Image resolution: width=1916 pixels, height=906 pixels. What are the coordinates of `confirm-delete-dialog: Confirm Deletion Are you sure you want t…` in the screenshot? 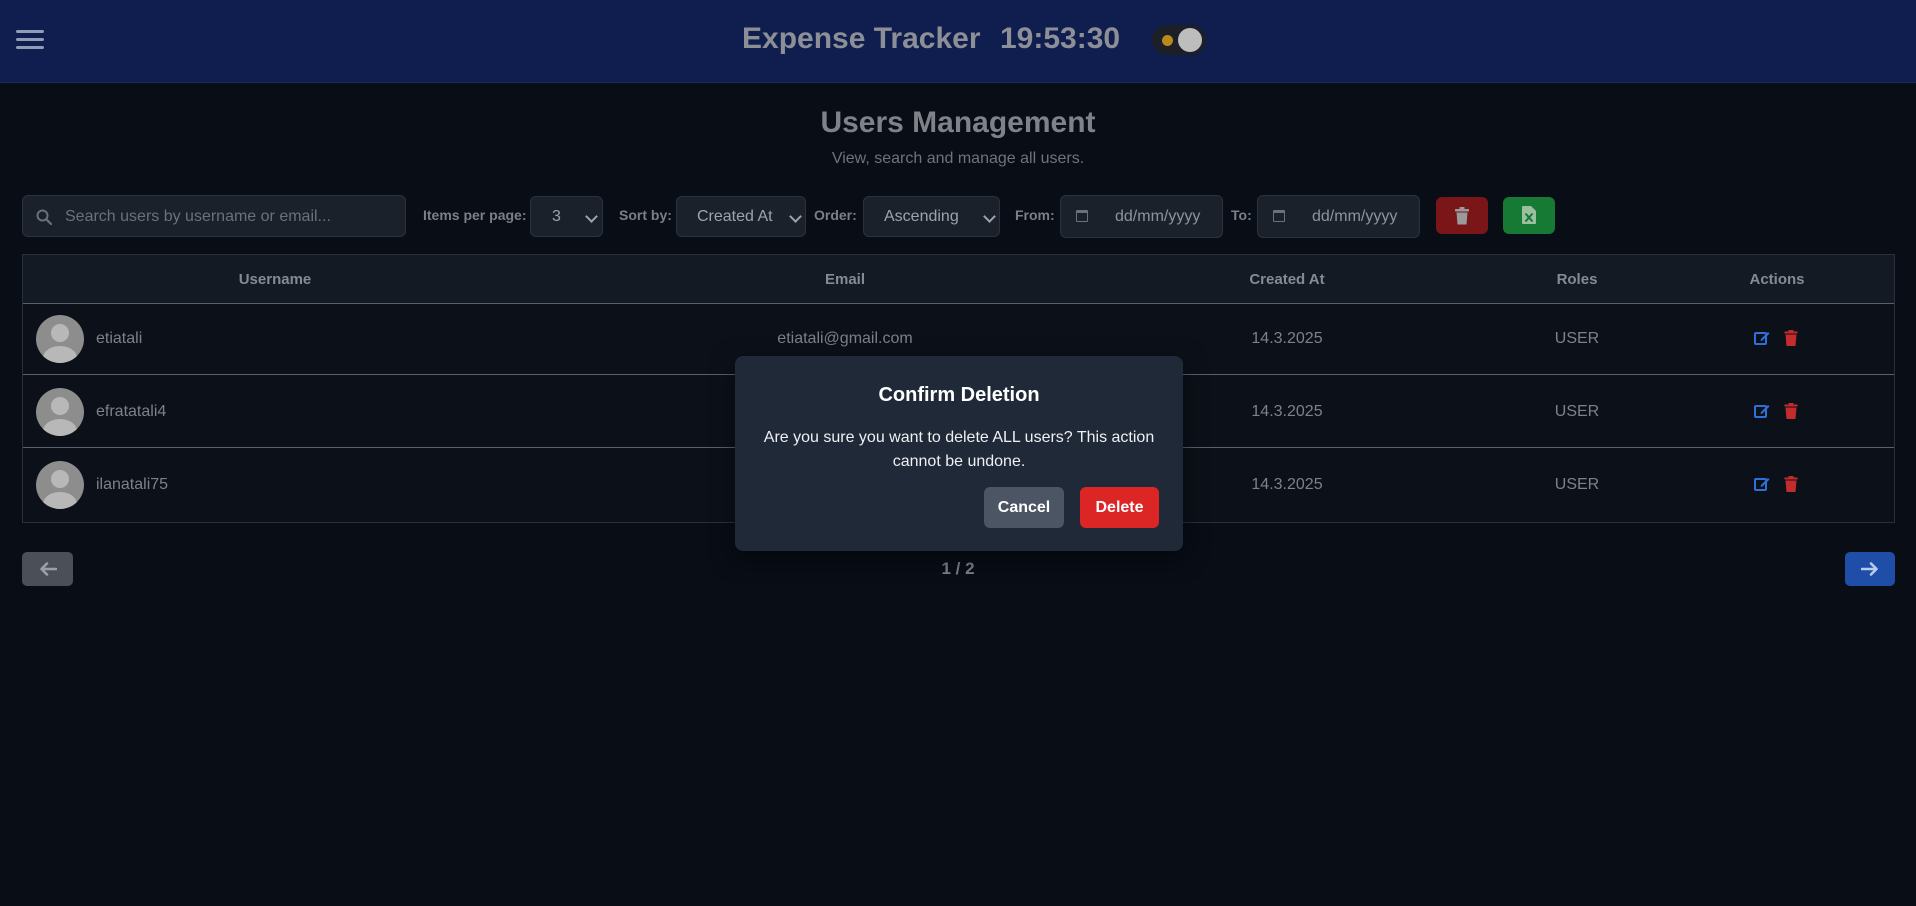 It's located at (959, 453).